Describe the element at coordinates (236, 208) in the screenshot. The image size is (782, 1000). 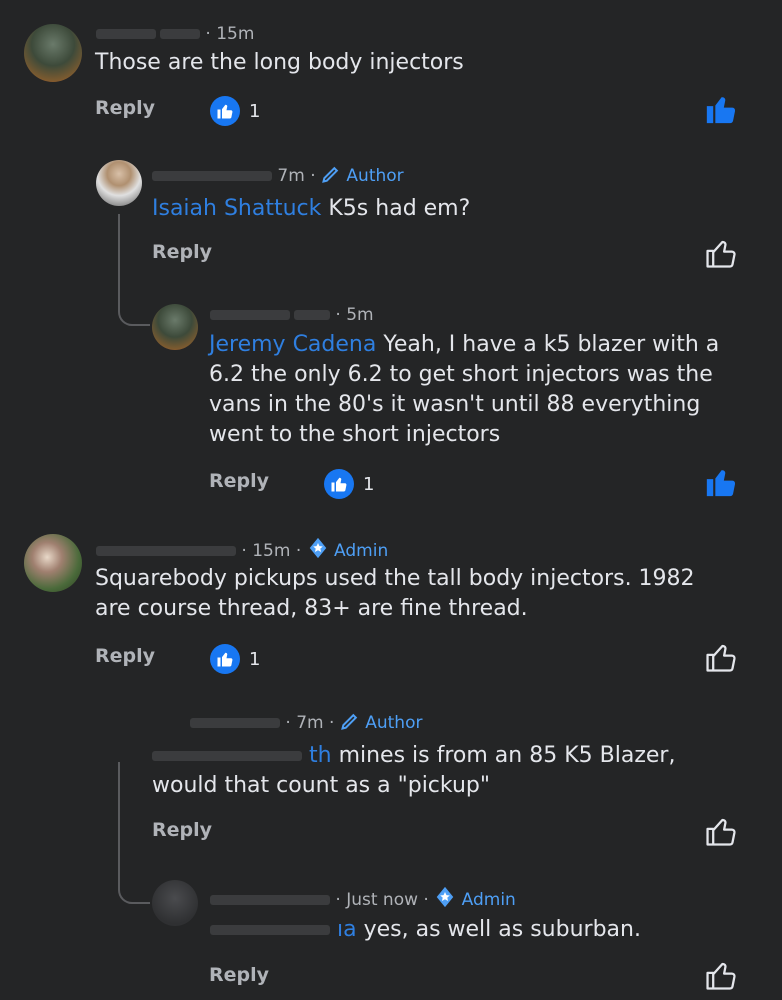
I see `mention-link: Isaiah Shattuck` at that location.